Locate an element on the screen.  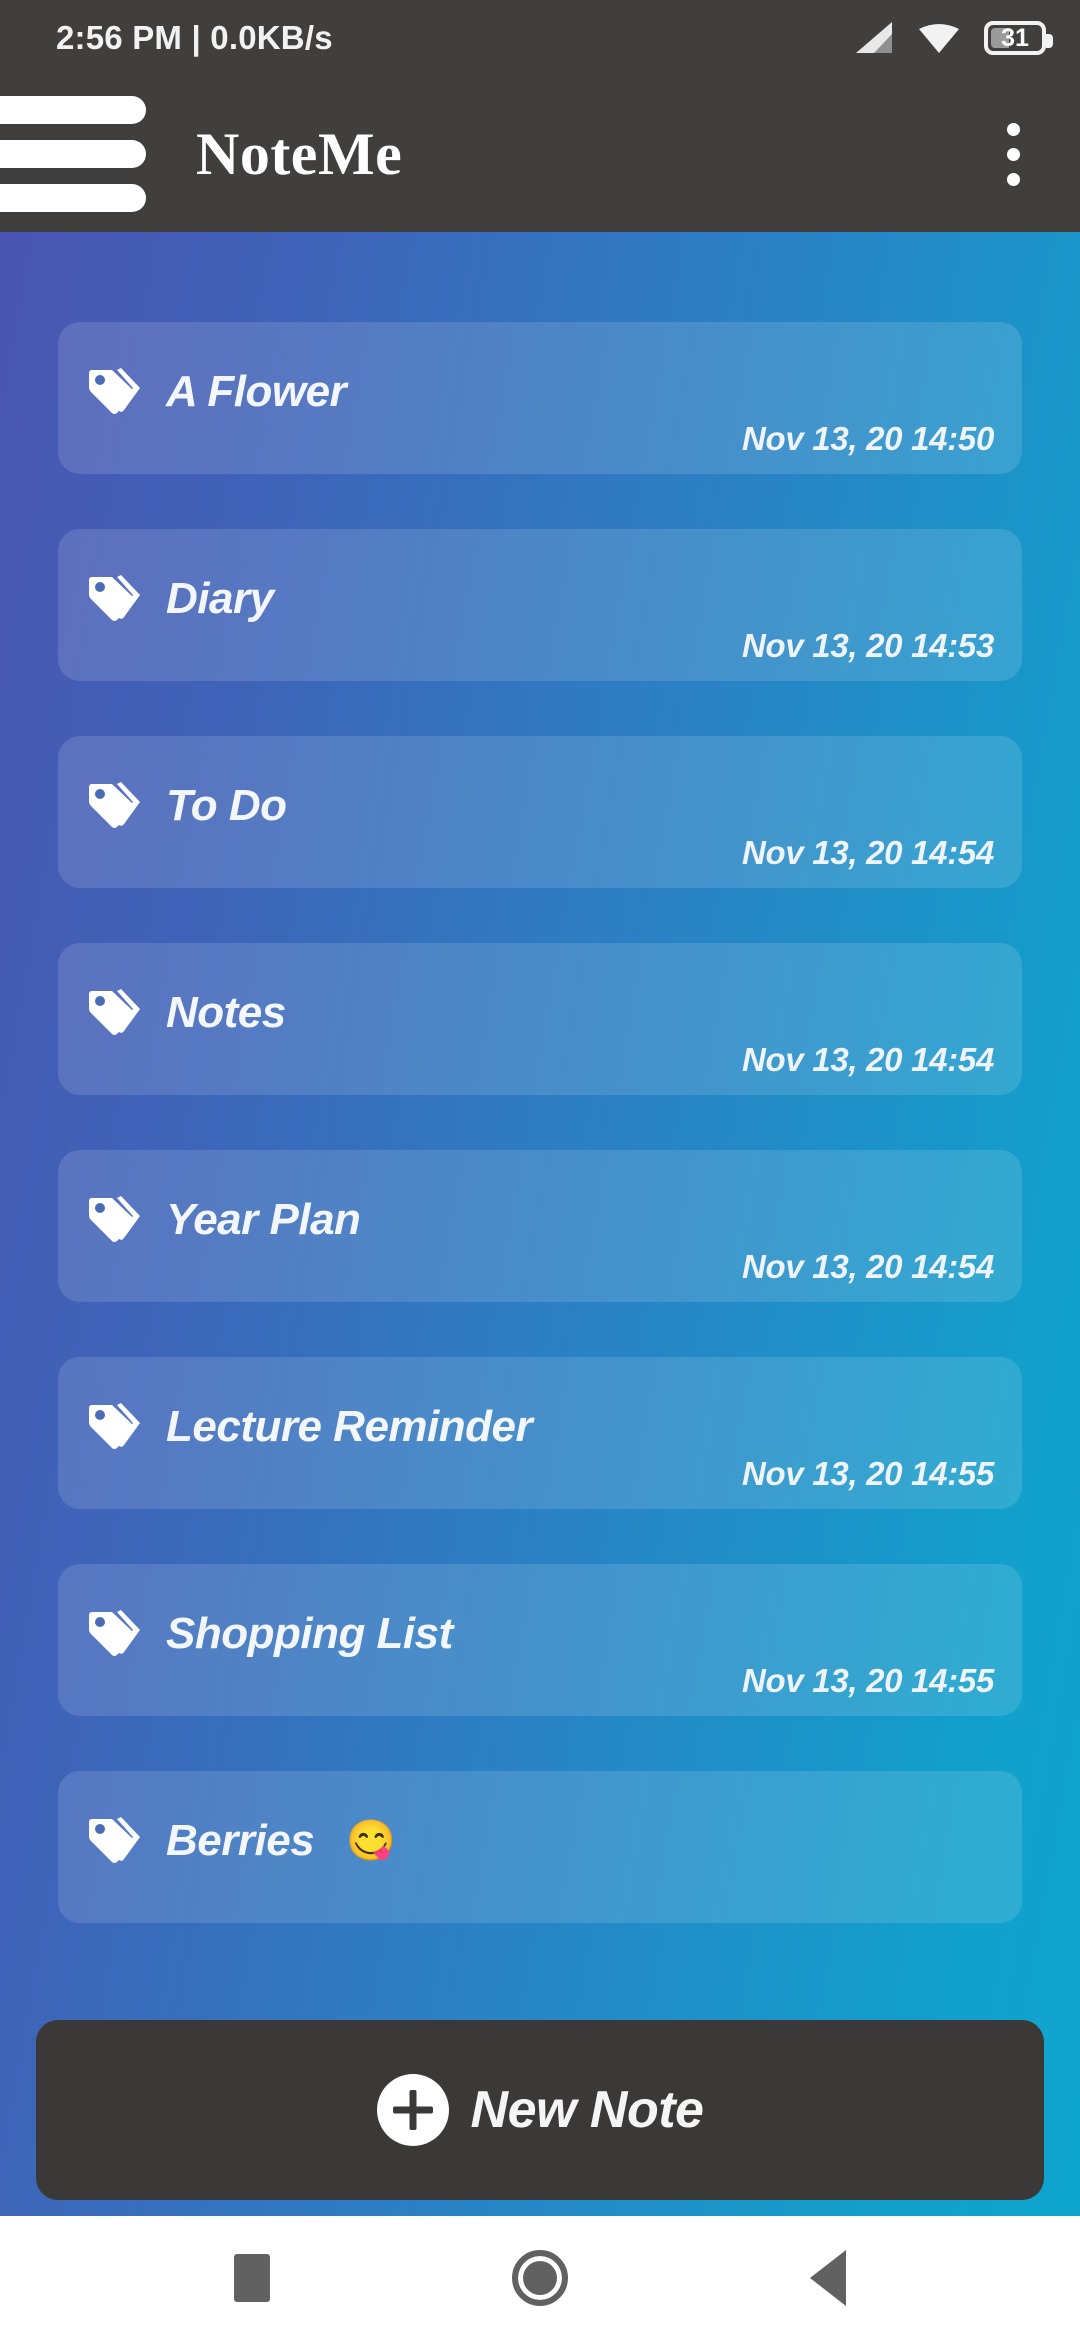
overflow-menu-icon is located at coordinates (1013, 154).